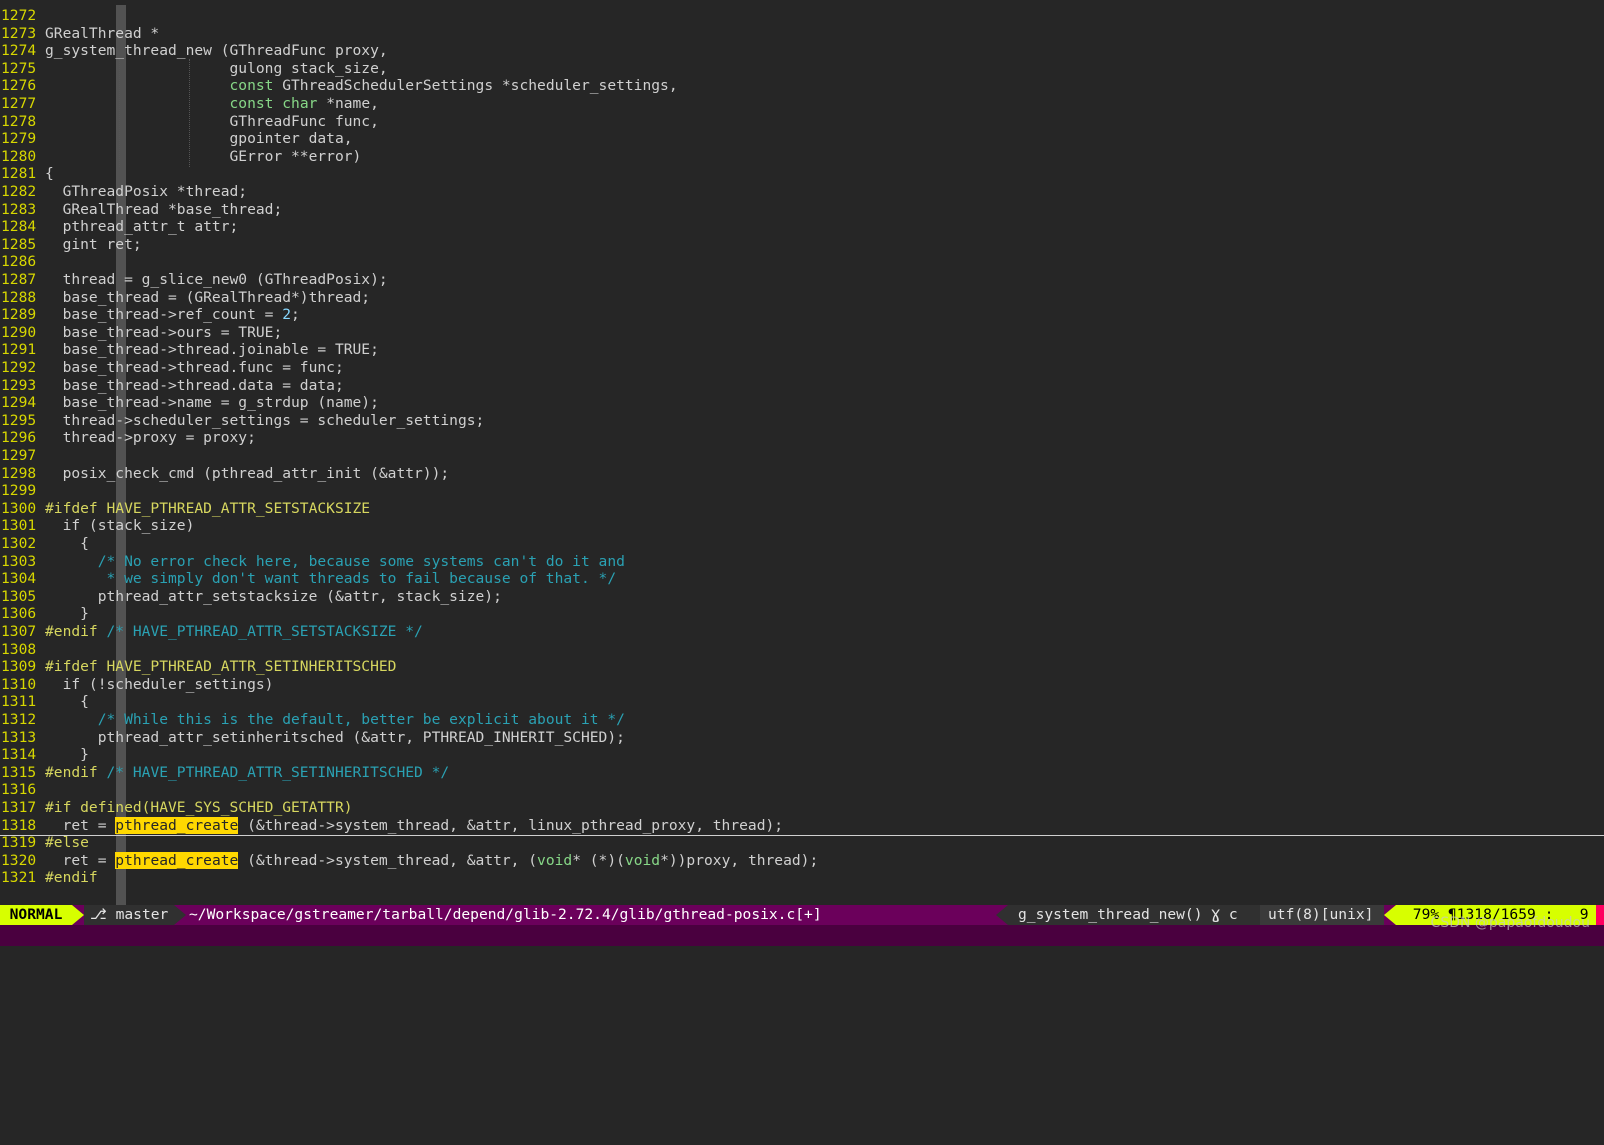  Describe the element at coordinates (802, 69) in the screenshot. I see `code-line: 1275 gulong stack_size,` at that location.